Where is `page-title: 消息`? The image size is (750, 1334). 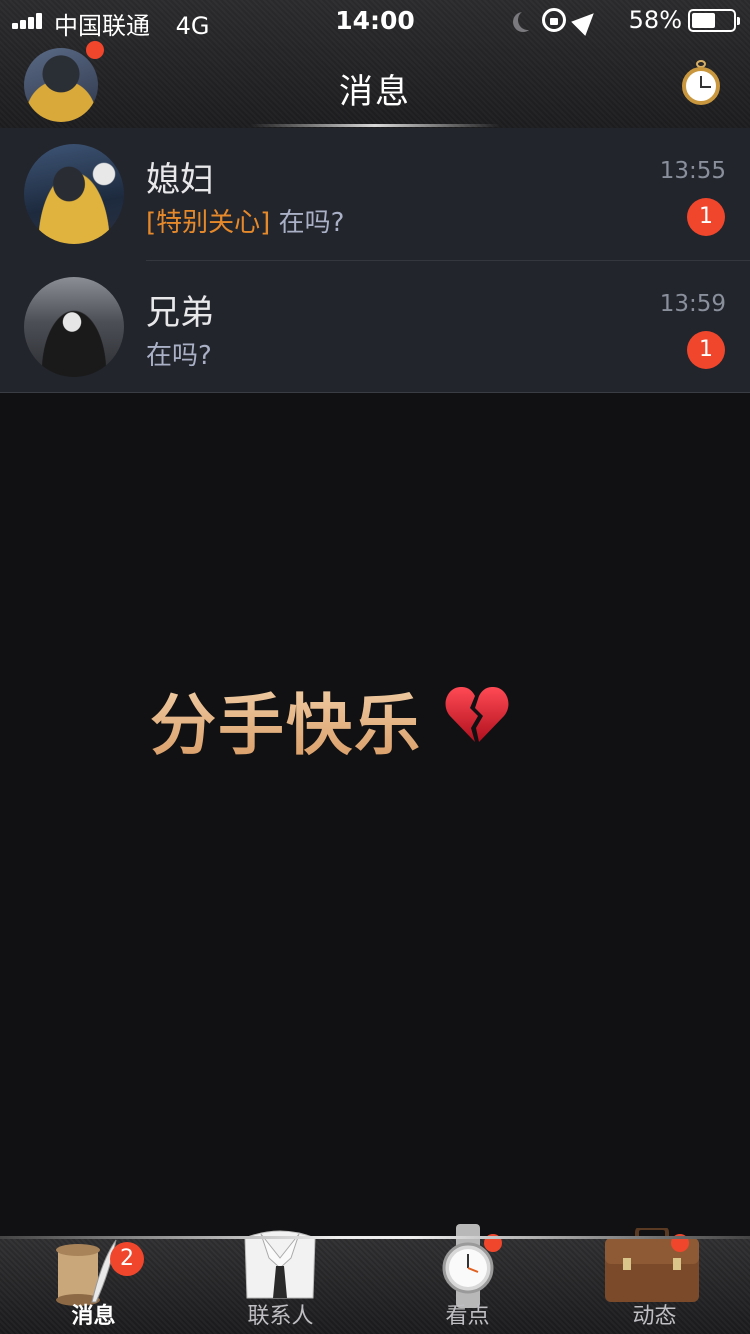 page-title: 消息 is located at coordinates (375, 92).